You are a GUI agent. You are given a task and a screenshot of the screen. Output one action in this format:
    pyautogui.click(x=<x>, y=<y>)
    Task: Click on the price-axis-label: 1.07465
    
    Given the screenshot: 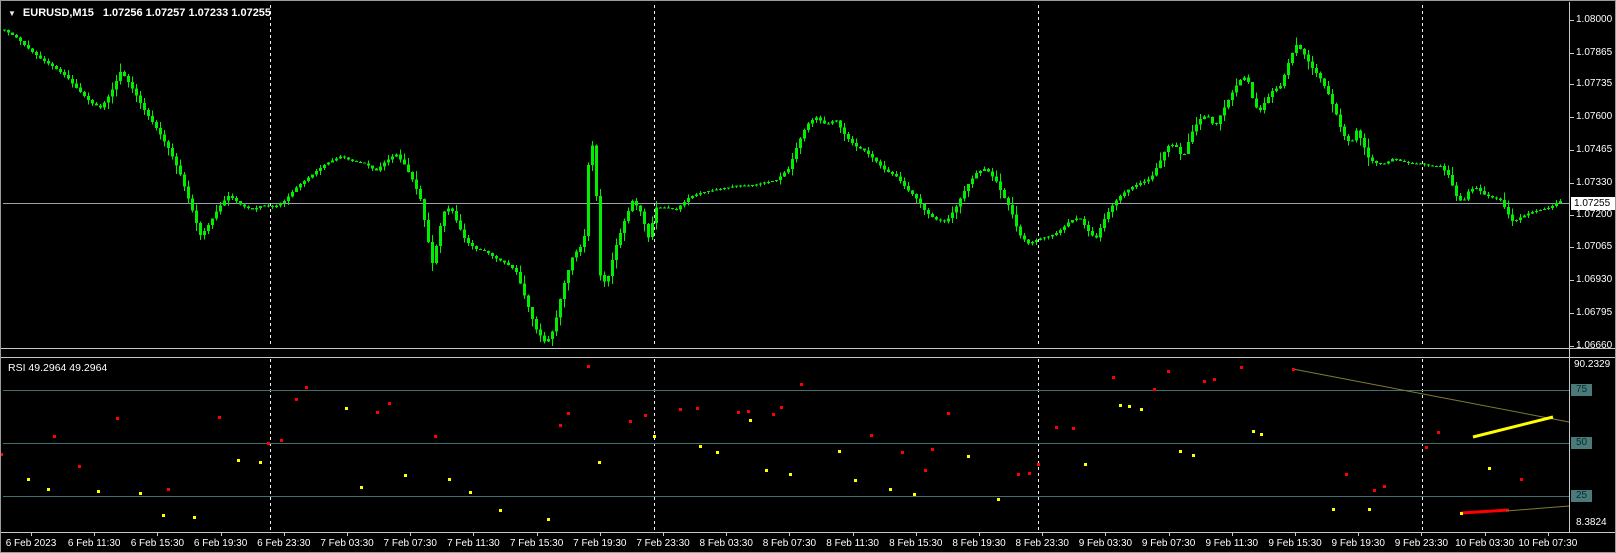 What is the action you would take?
    pyautogui.click(x=1594, y=149)
    